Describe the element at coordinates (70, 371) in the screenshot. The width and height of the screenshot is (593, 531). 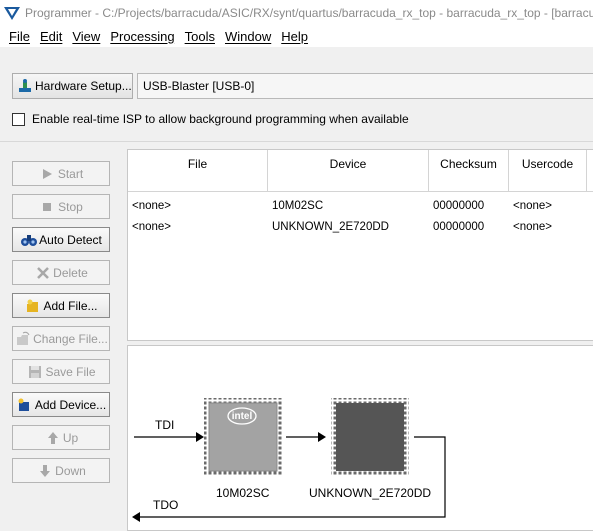
I see `save-file-label: Save File` at that location.